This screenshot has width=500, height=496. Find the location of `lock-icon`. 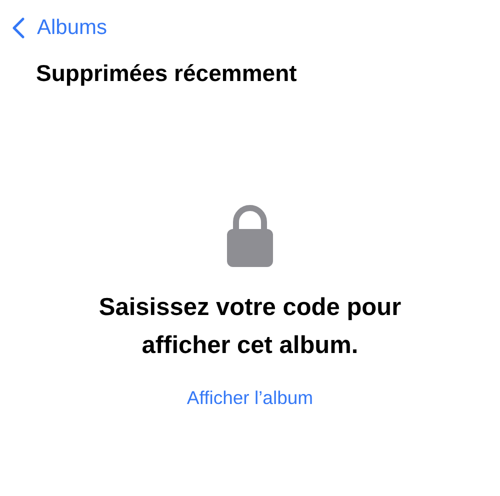

lock-icon is located at coordinates (250, 236).